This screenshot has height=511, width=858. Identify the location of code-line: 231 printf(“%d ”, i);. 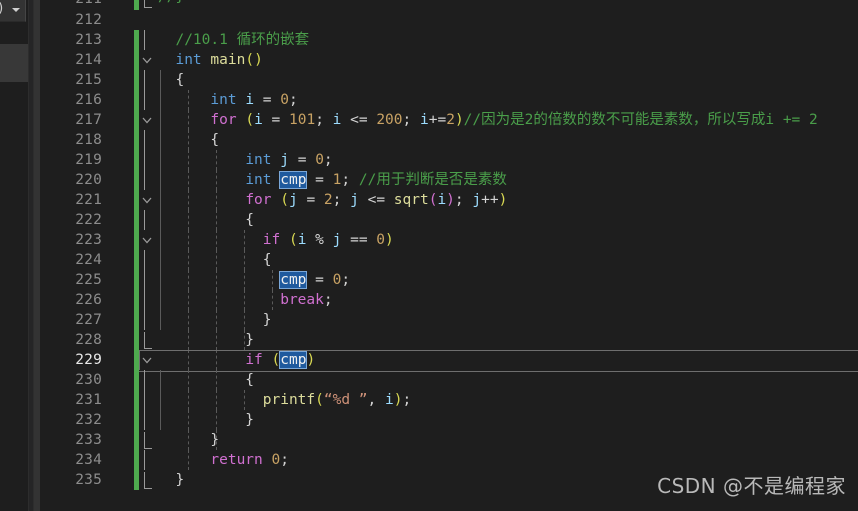
(449, 400).